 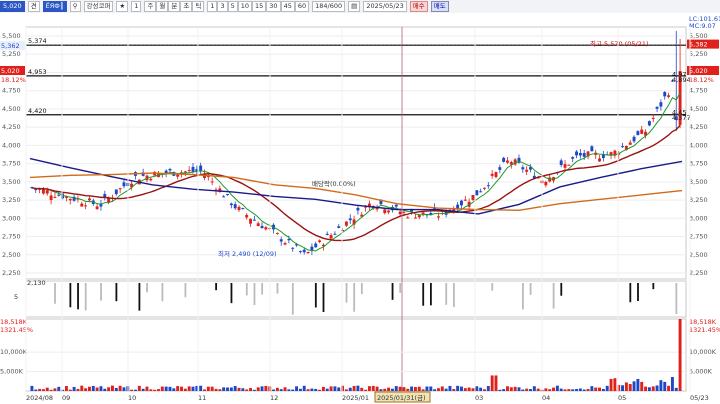 I want to click on support-line-label: 4,953, so click(x=37, y=72).